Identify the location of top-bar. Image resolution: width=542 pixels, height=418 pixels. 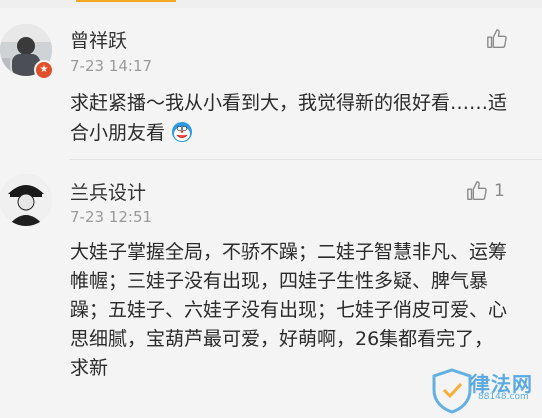
(271, 4).